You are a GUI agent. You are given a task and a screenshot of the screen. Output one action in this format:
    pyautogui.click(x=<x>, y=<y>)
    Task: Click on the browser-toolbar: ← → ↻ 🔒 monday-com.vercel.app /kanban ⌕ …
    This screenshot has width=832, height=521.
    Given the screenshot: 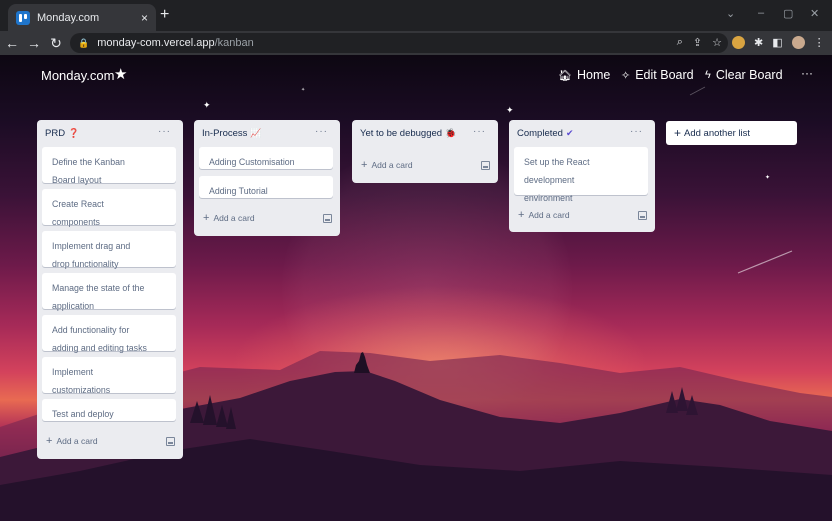 What is the action you would take?
    pyautogui.click(x=416, y=43)
    